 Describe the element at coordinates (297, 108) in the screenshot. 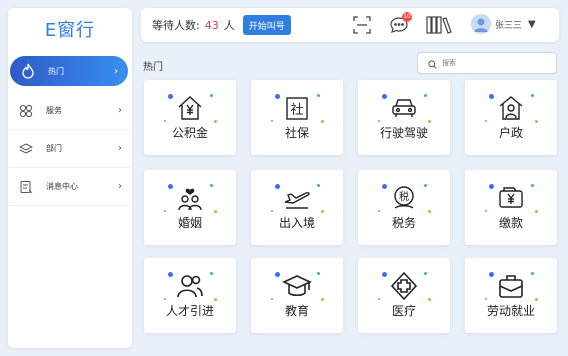

I see `social-security-icon: 社` at that location.